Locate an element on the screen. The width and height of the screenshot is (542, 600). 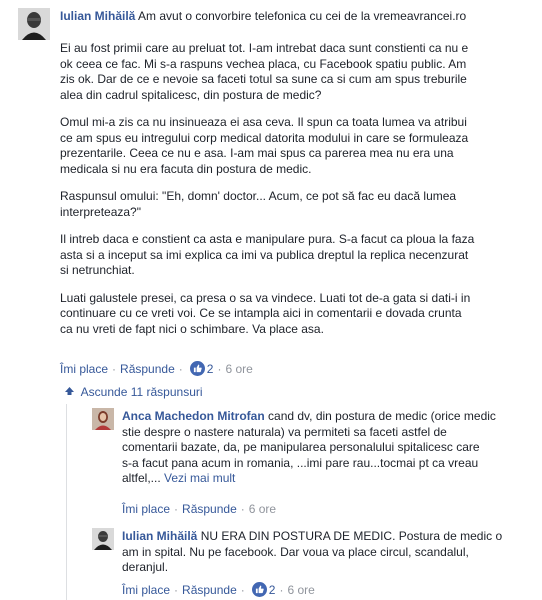
reply-author: Anca Machedon Mitrofan is located at coordinates (193, 416).